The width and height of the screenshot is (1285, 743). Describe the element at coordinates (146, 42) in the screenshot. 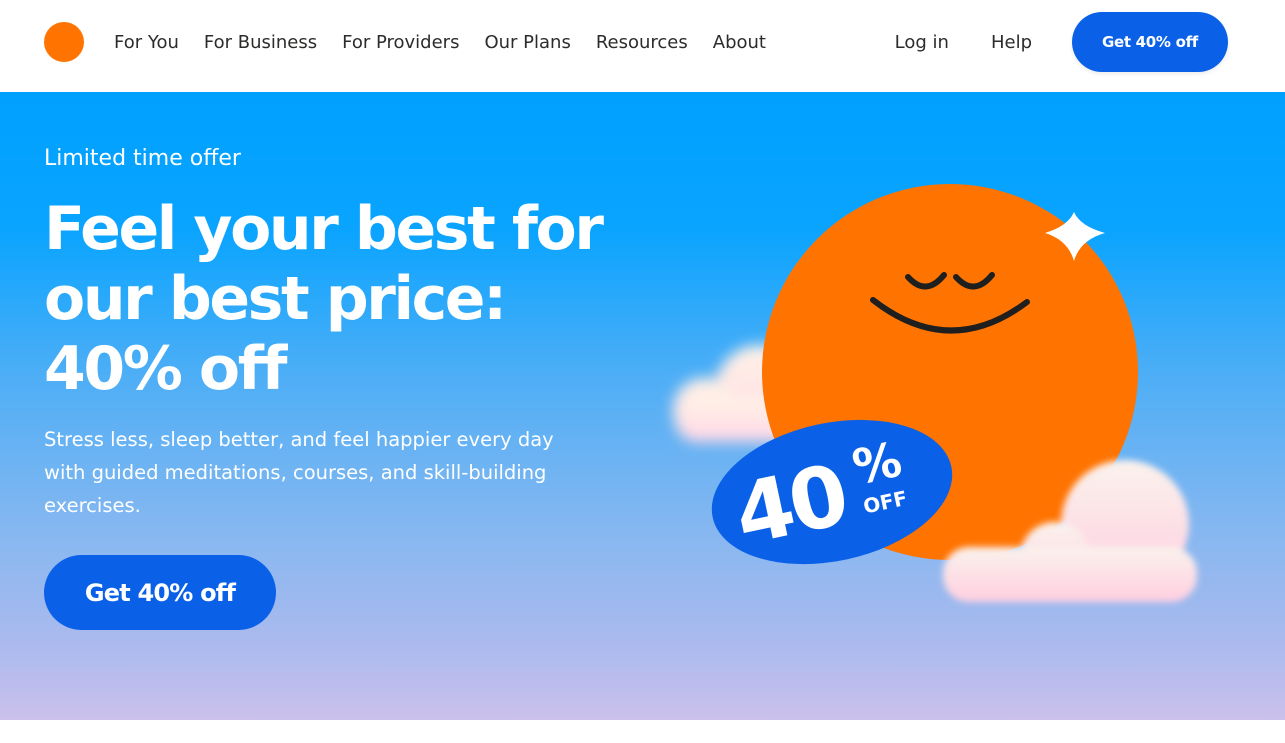

I see `nav-link-for-you: For You` at that location.